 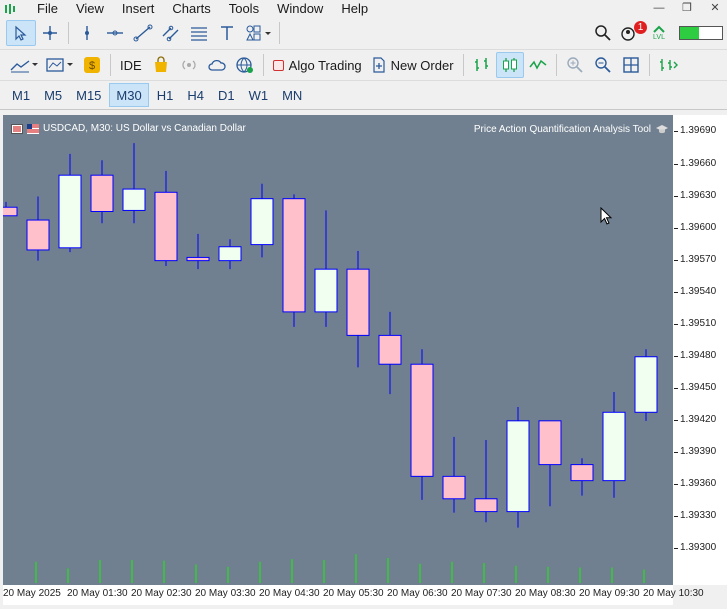 I want to click on zoom-out-button, so click(x=603, y=65).